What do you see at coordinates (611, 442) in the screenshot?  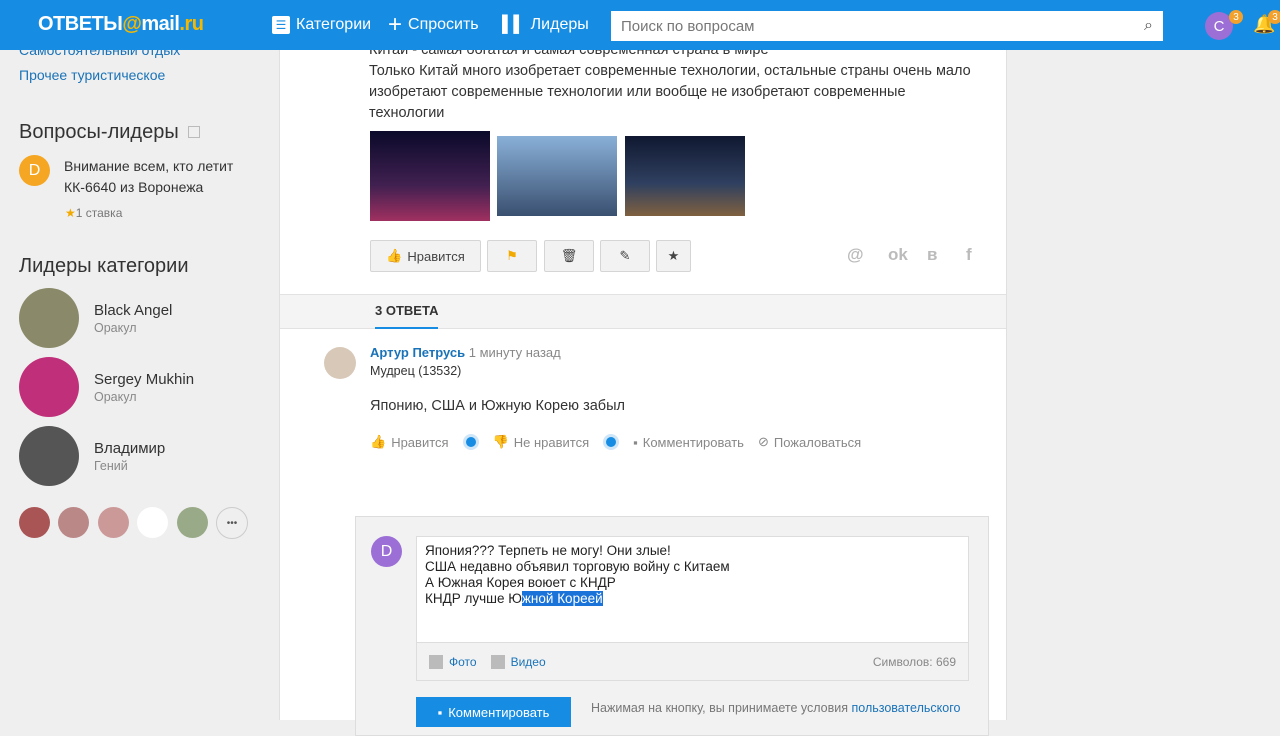 I see `dislike-radio` at bounding box center [611, 442].